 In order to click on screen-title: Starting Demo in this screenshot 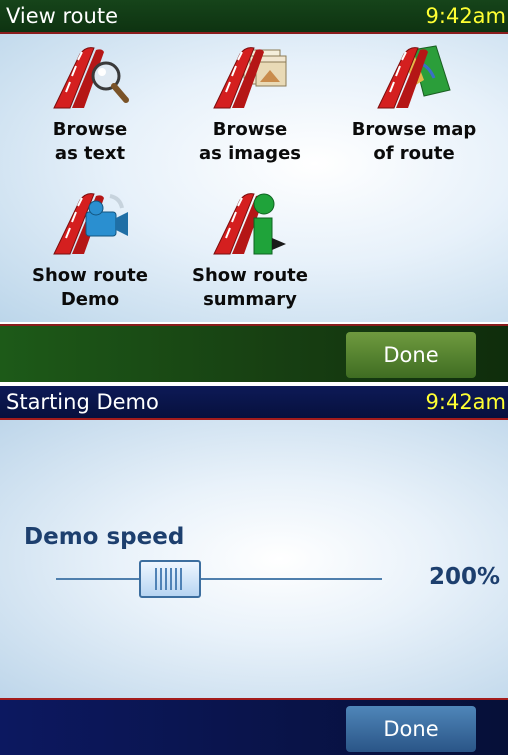, I will do `click(82, 402)`.